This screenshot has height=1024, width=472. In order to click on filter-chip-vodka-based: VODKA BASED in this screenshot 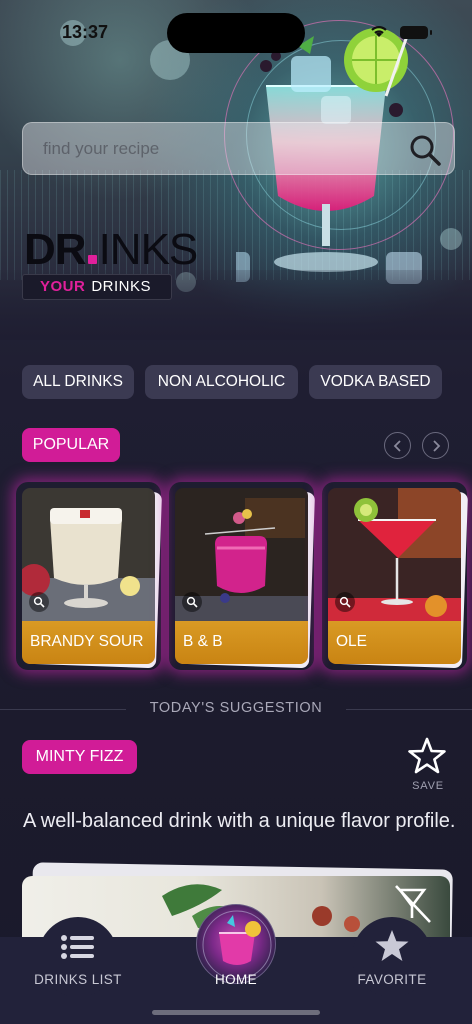, I will do `click(375, 382)`.